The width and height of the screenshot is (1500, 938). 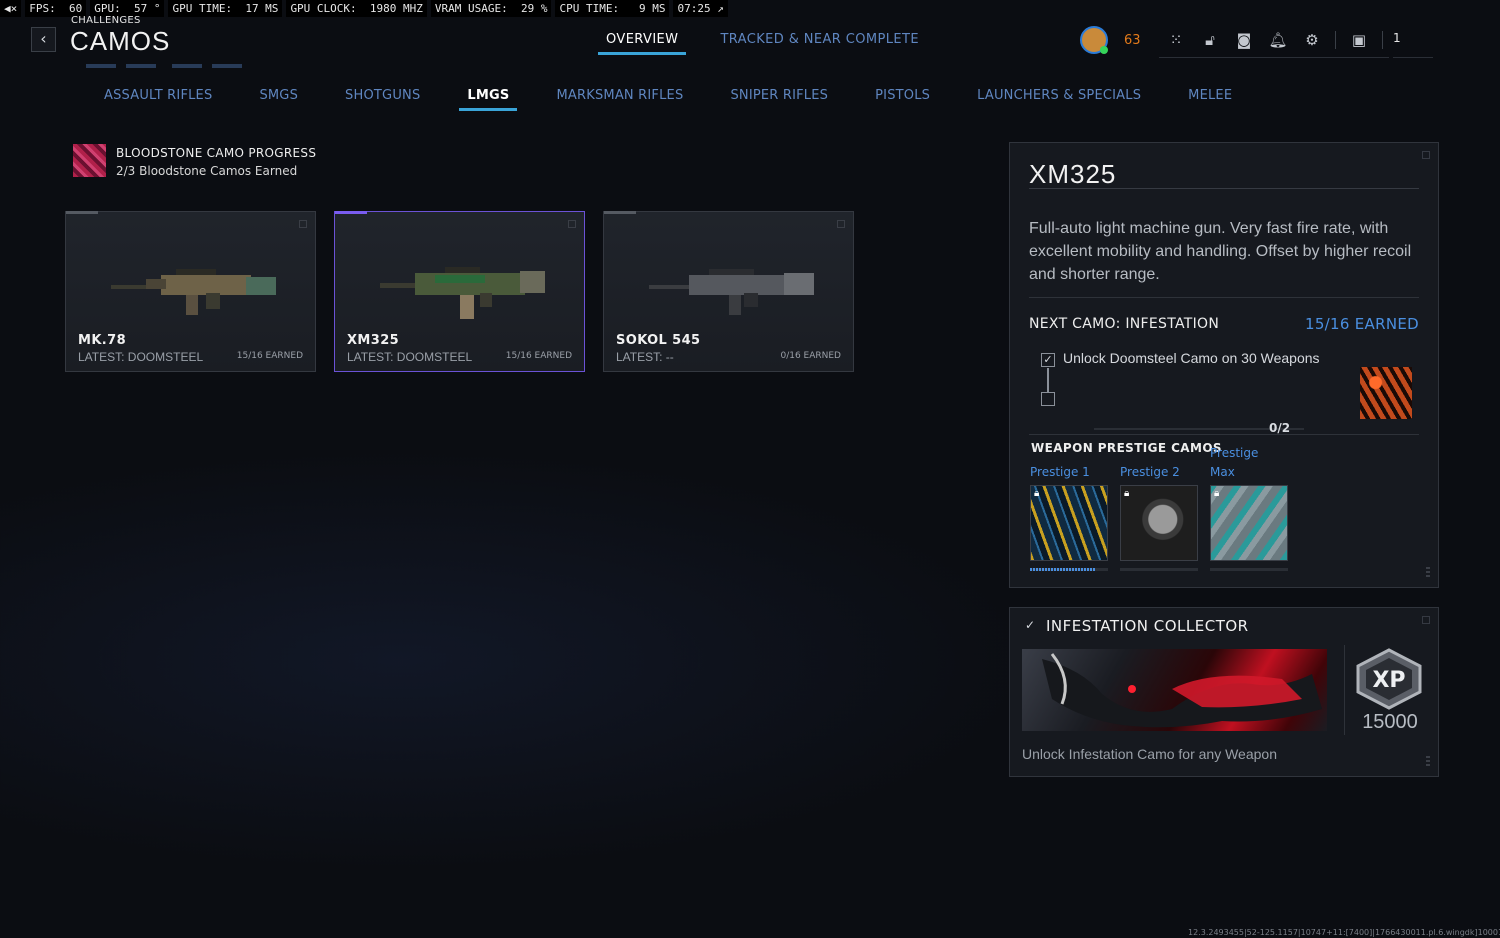 What do you see at coordinates (731, 292) in the screenshot?
I see `sokol-545-weapon-image` at bounding box center [731, 292].